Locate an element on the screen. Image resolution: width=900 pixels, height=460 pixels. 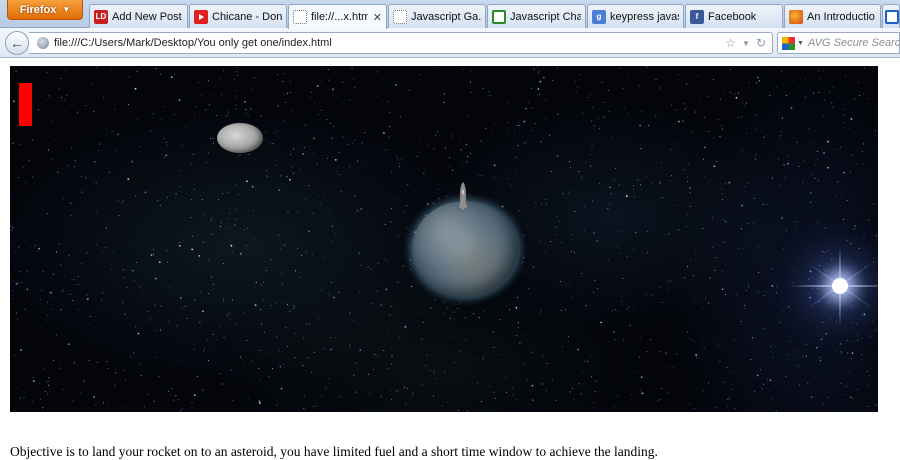
tab-overflow is located at coordinates (891, 16).